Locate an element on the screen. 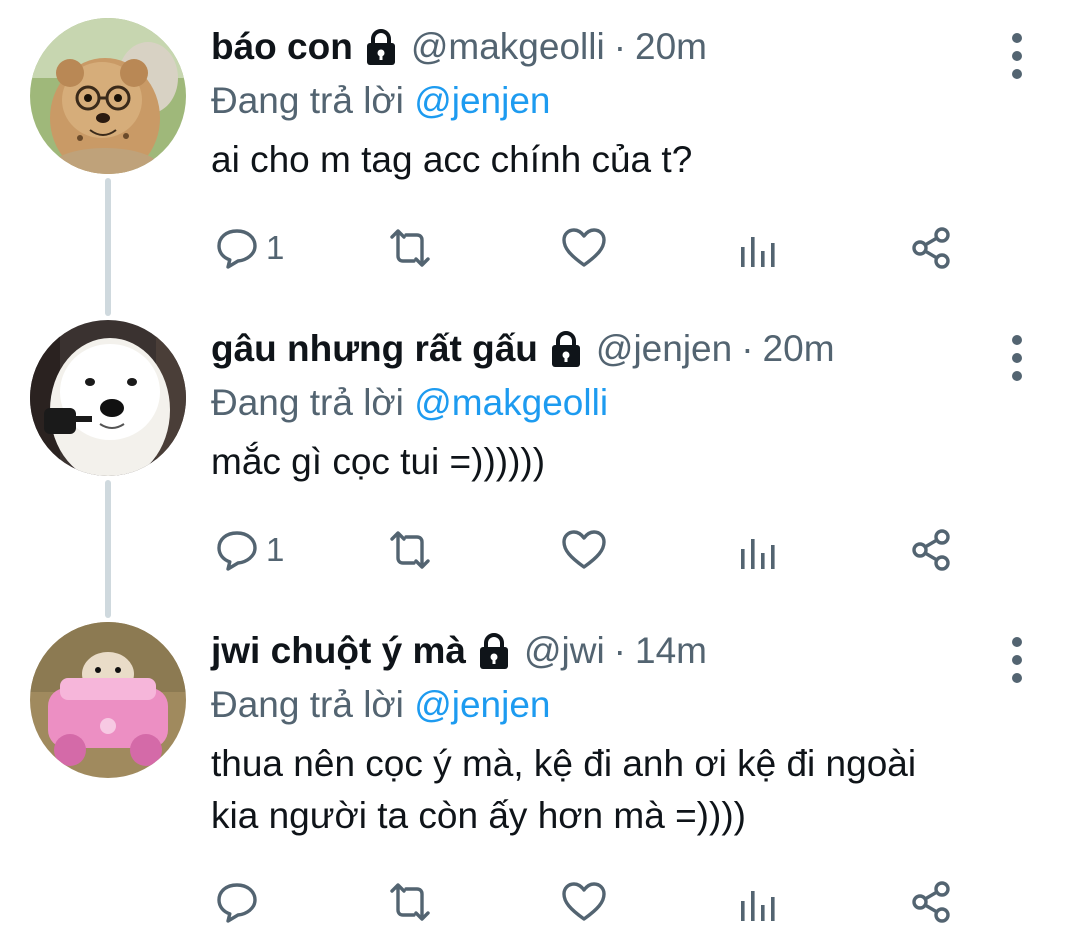  timestamp: 14m is located at coordinates (671, 651).